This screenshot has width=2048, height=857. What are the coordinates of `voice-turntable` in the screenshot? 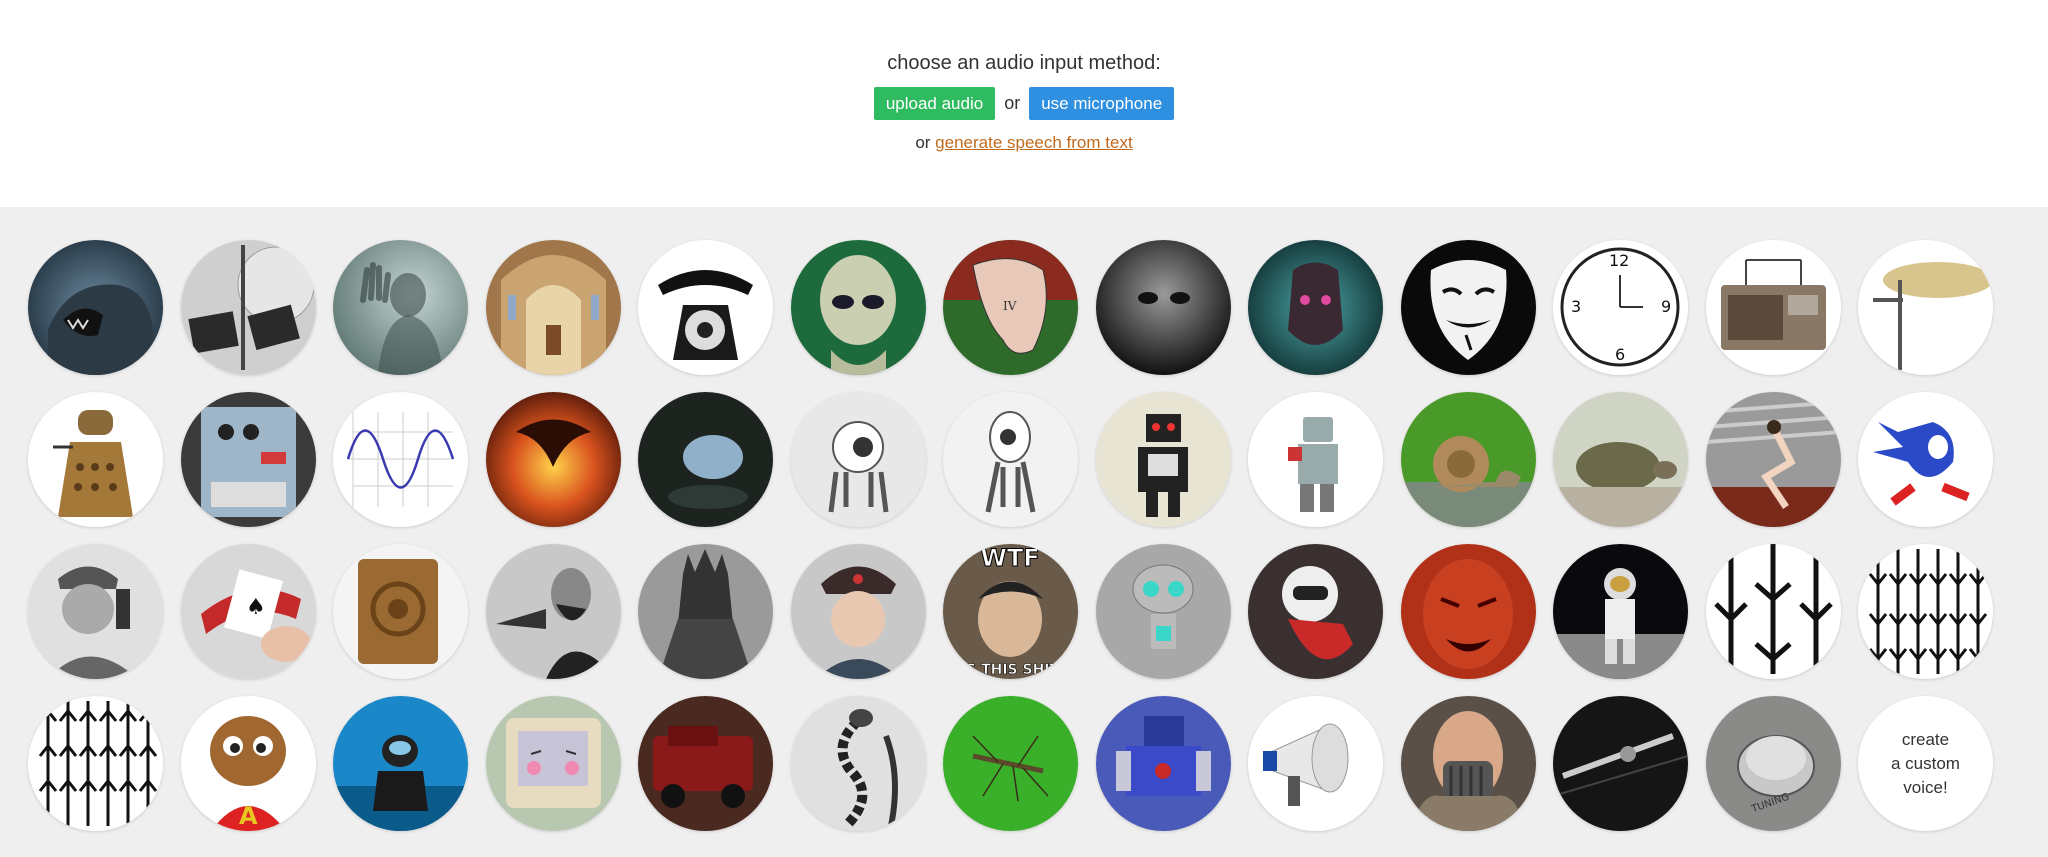 It's located at (1620, 763).